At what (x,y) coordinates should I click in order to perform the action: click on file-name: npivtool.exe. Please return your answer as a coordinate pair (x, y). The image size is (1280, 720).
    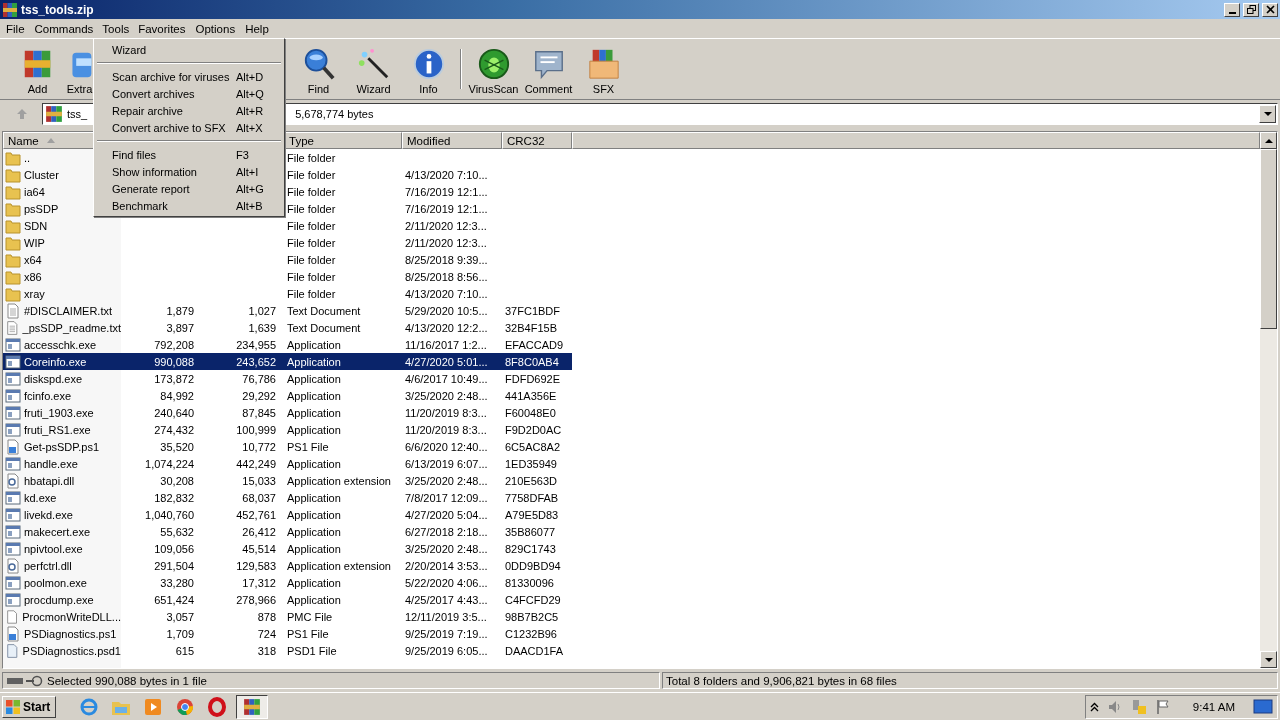
    Looking at the image, I should click on (53, 548).